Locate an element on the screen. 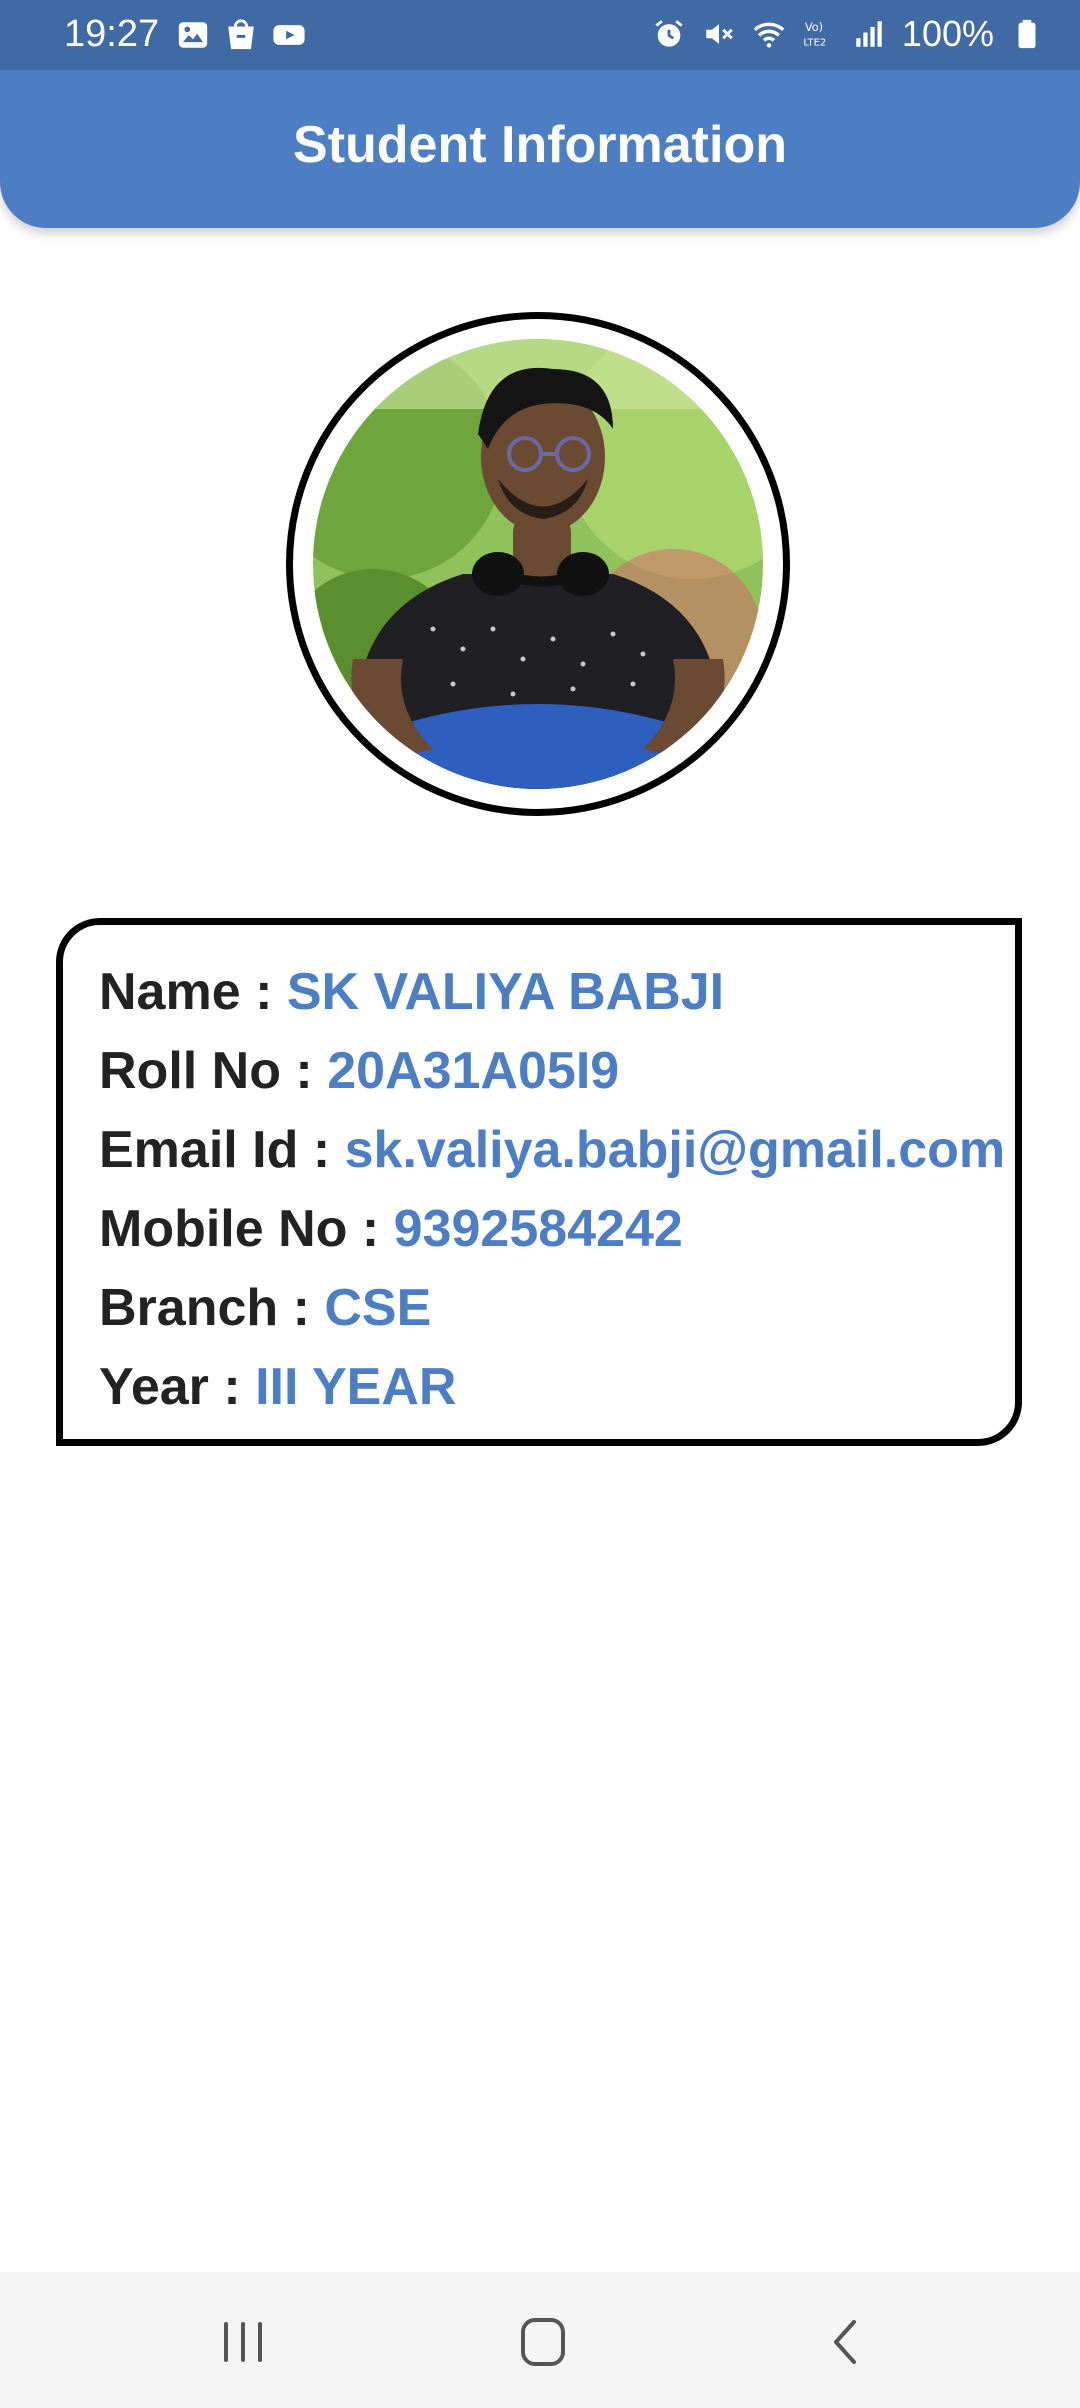  wifi-icon is located at coordinates (769, 34).